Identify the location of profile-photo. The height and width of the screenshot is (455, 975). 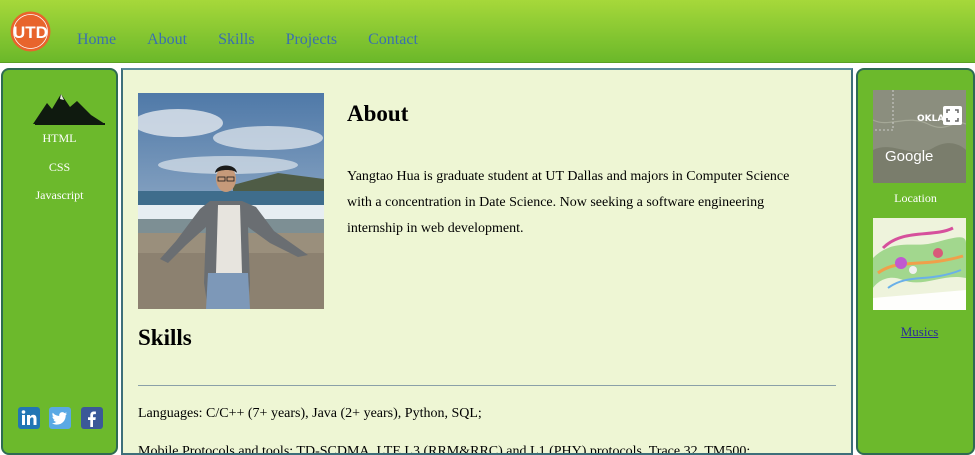
(231, 201).